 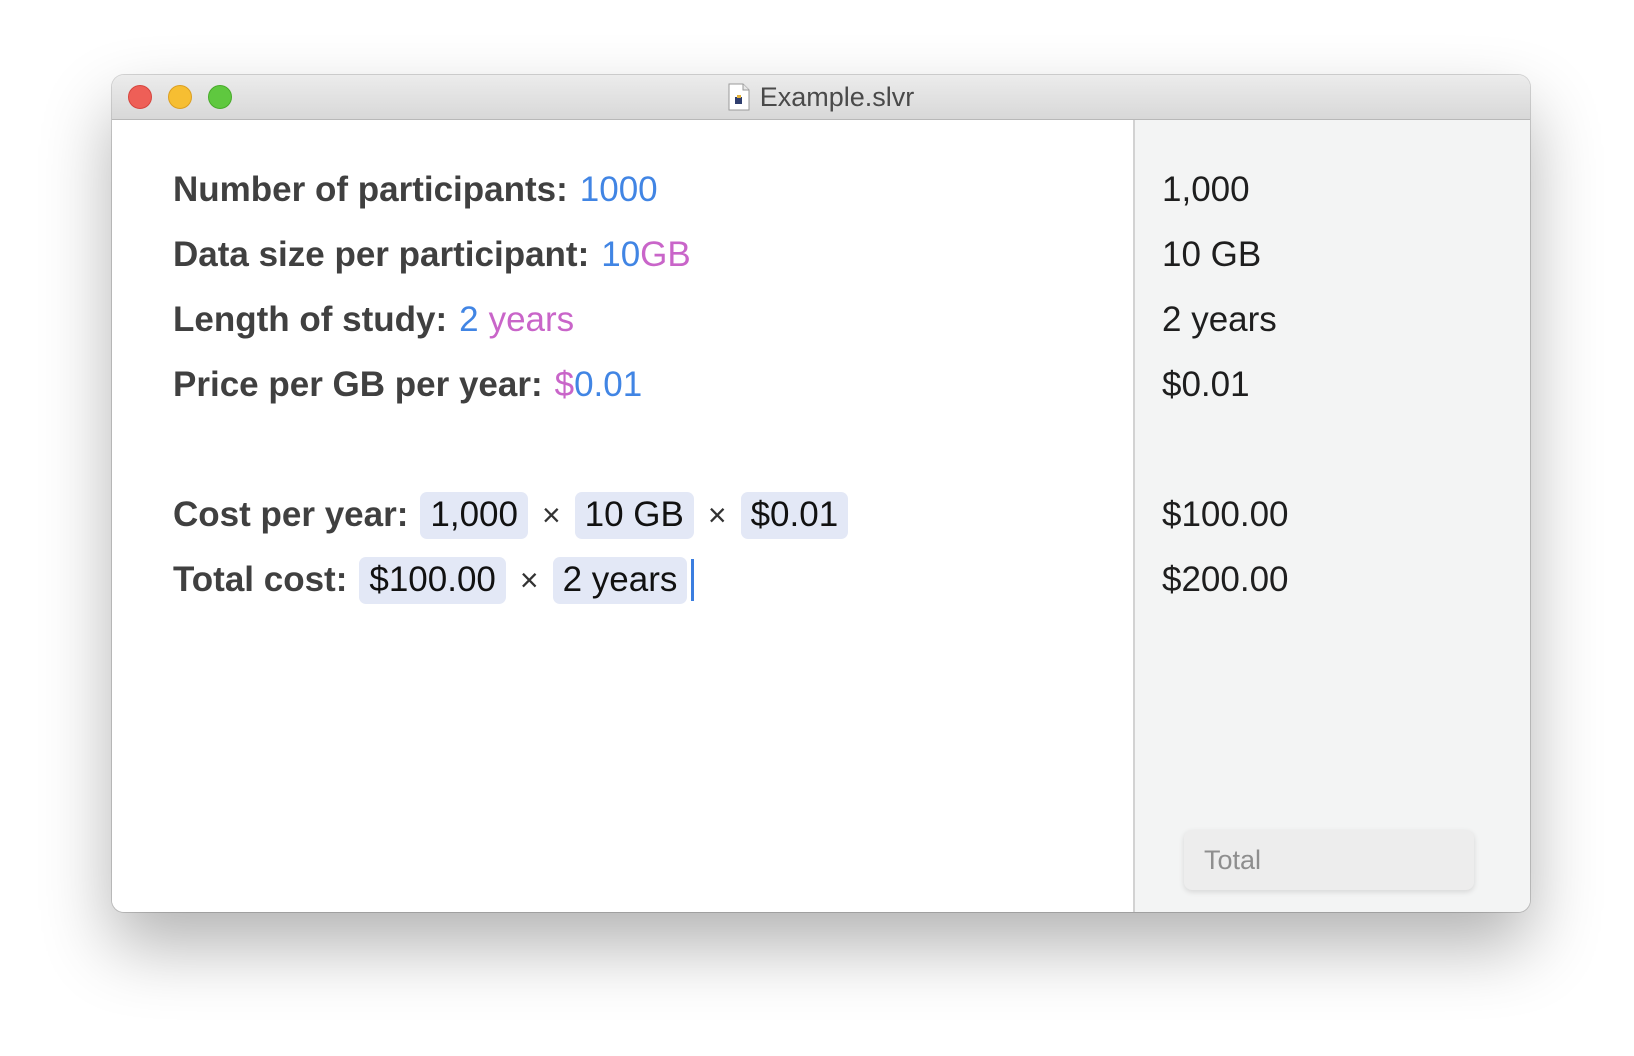 What do you see at coordinates (310, 319) in the screenshot?
I see `line-label: Length of study:` at bounding box center [310, 319].